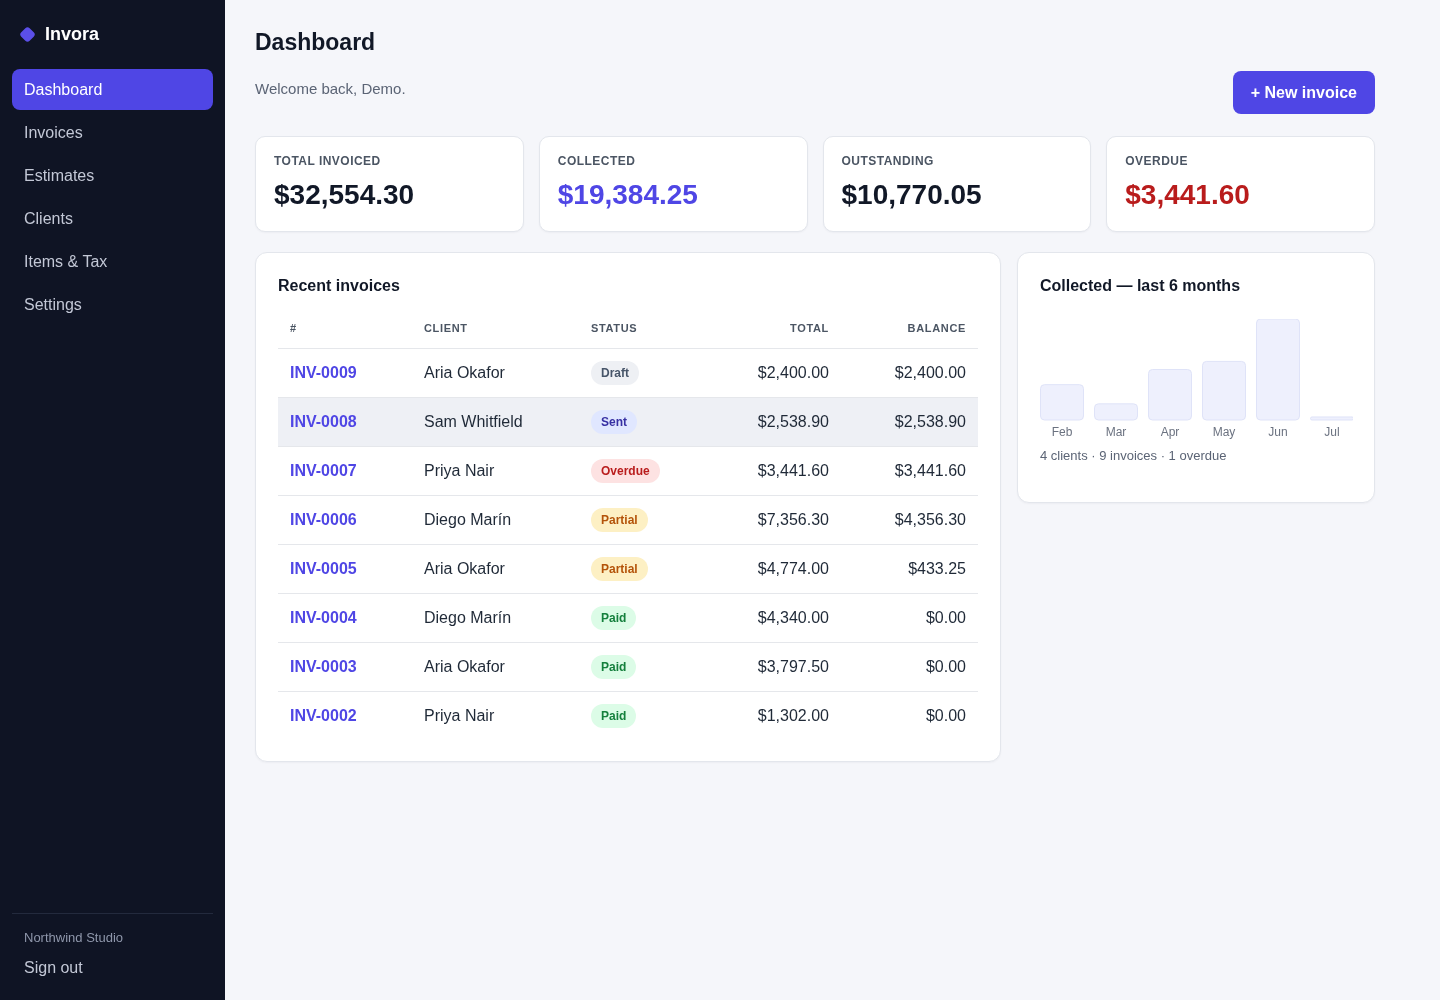 Image resolution: width=1440 pixels, height=1000 pixels. Describe the element at coordinates (316, 42) in the screenshot. I see `page-title: Dashboard` at that location.